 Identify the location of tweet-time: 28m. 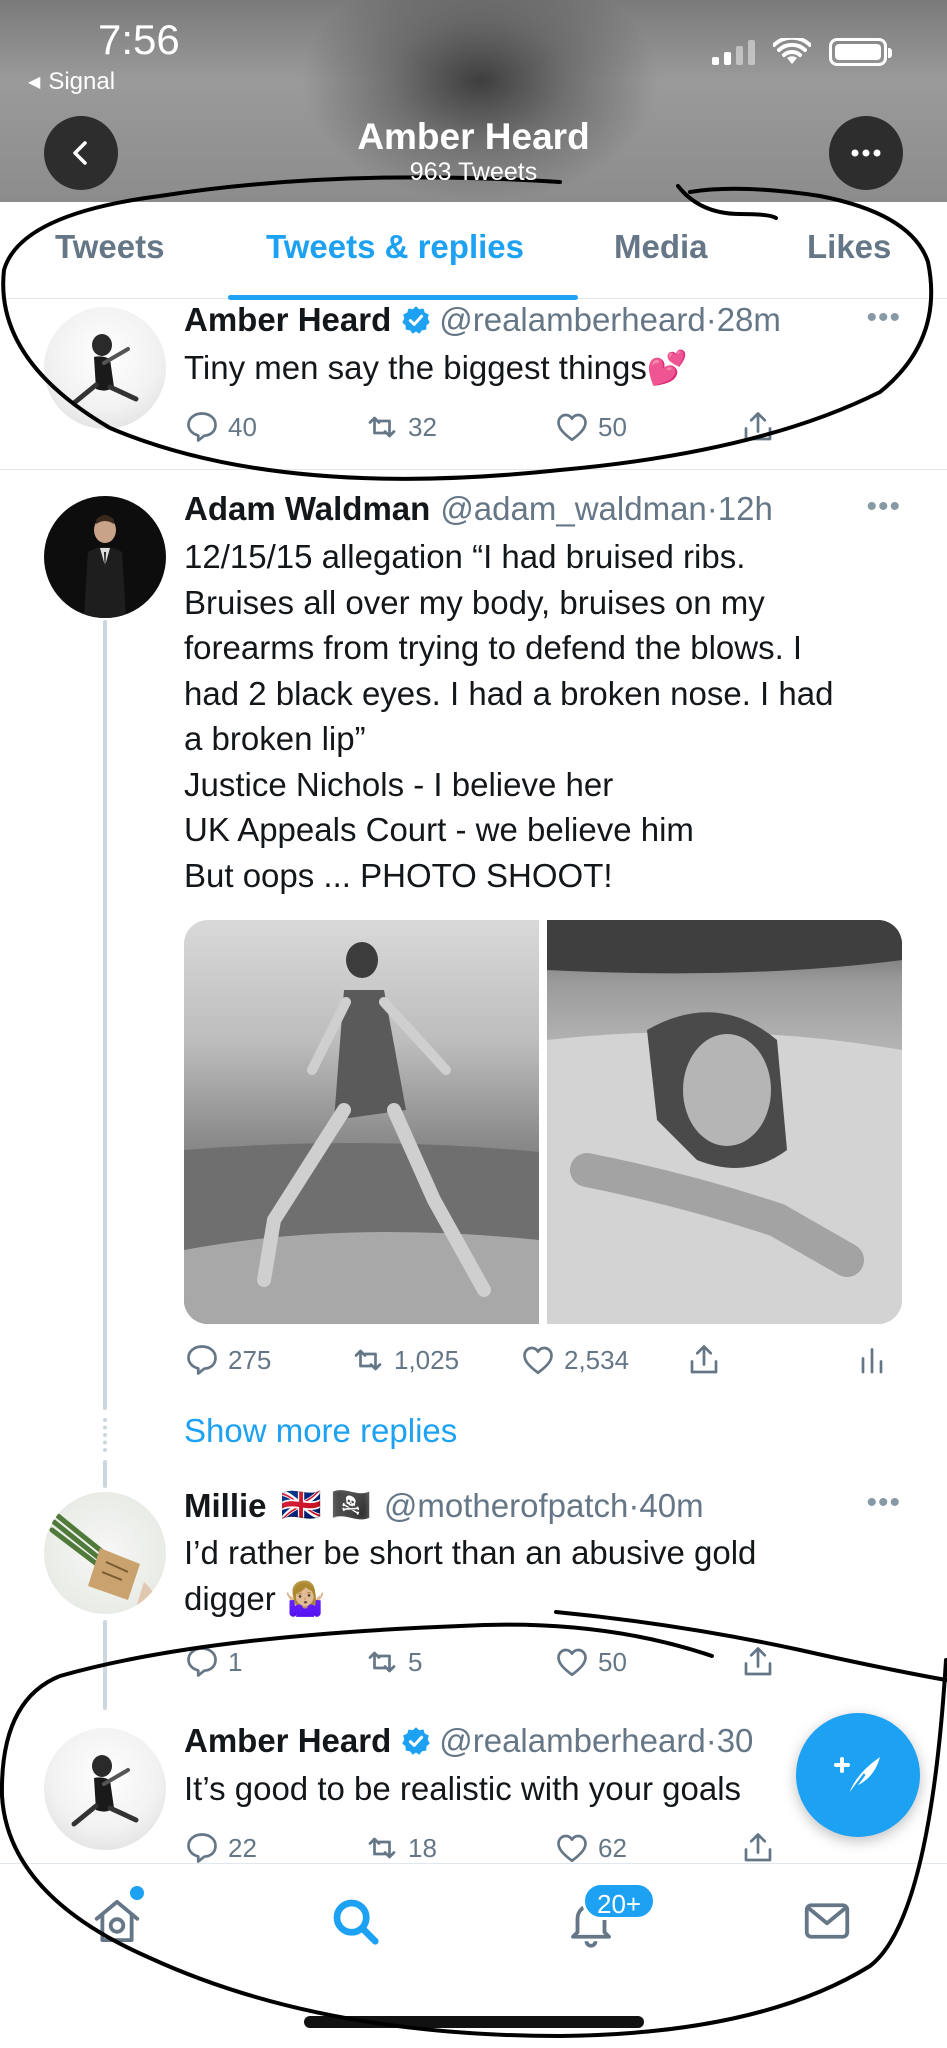
(748, 319).